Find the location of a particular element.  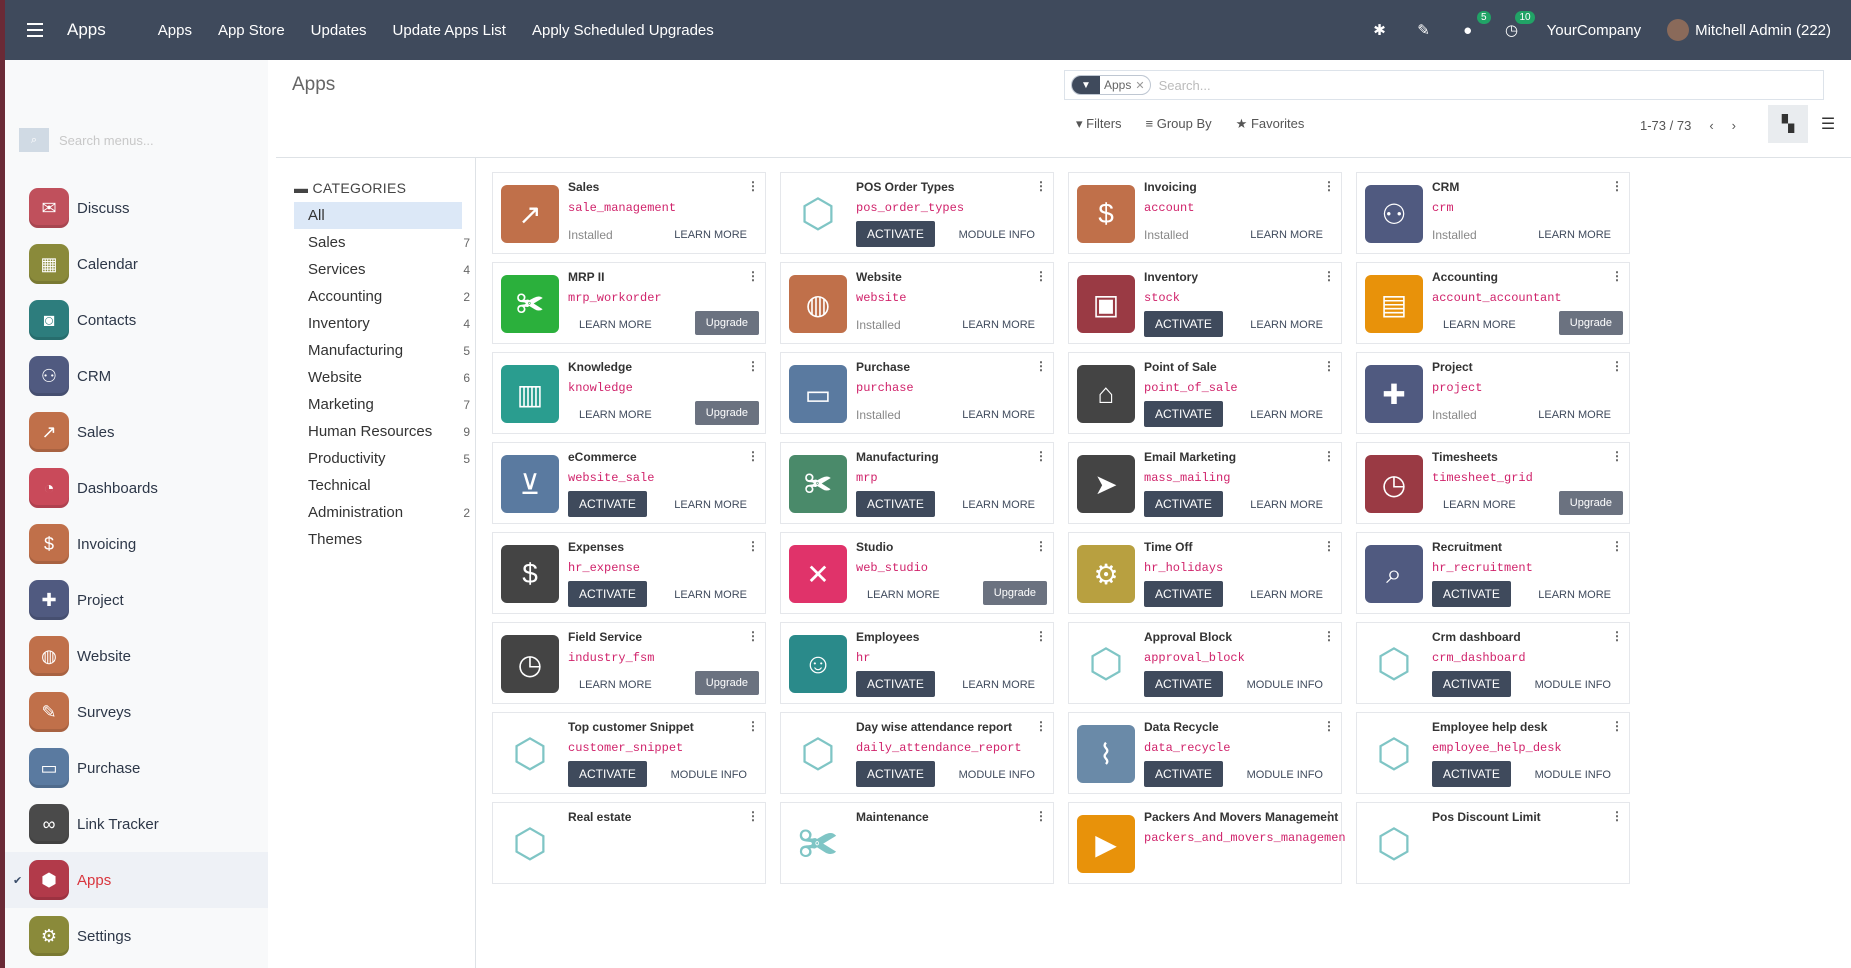

sidebar-item-settings: ⚙ Settings is located at coordinates (136, 936).